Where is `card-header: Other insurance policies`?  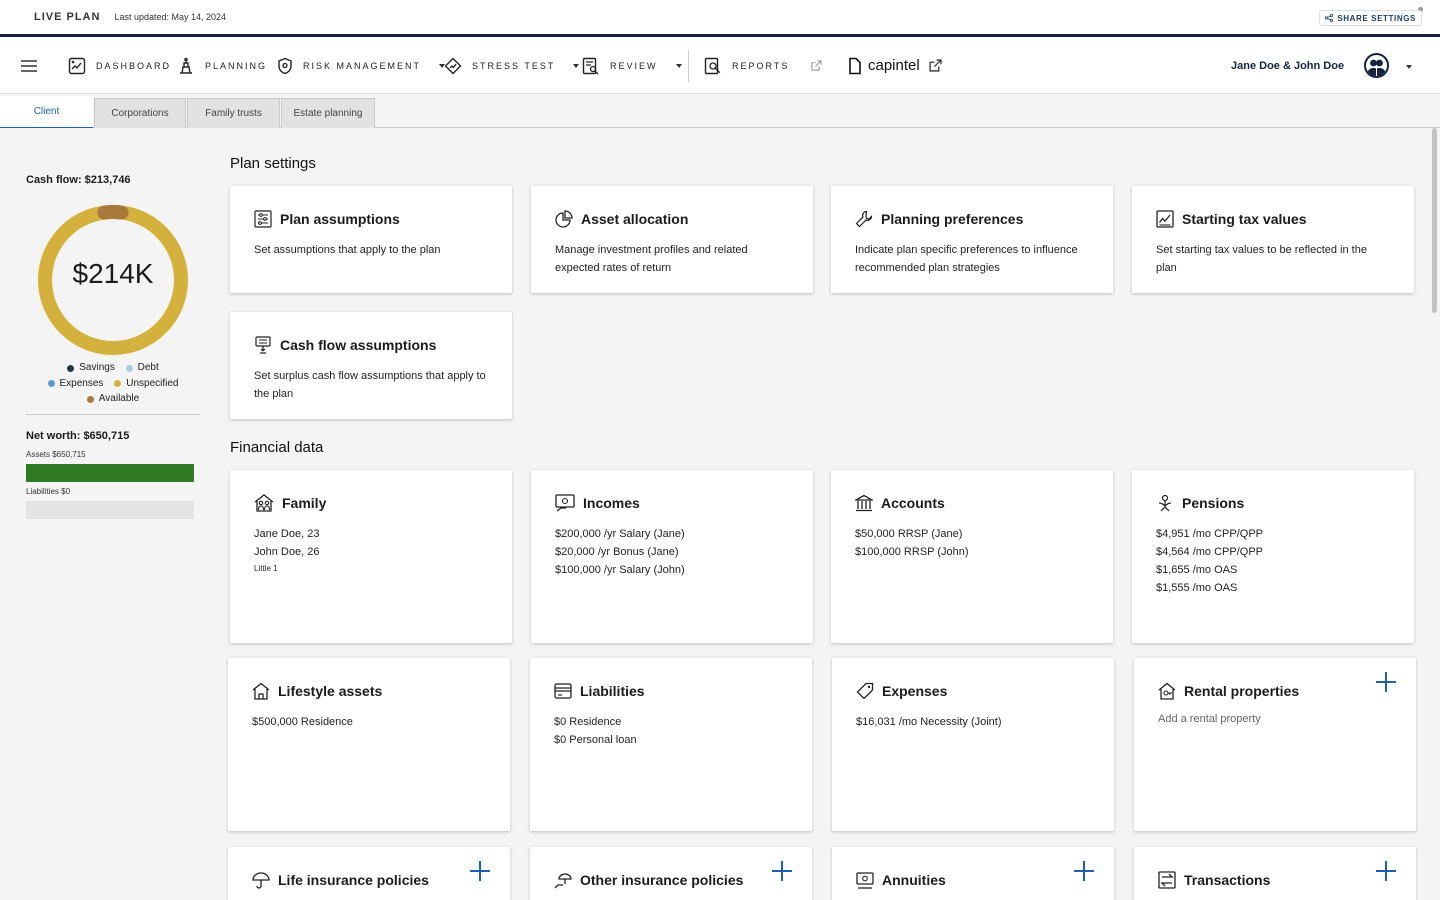 card-header: Other insurance policies is located at coordinates (648, 880).